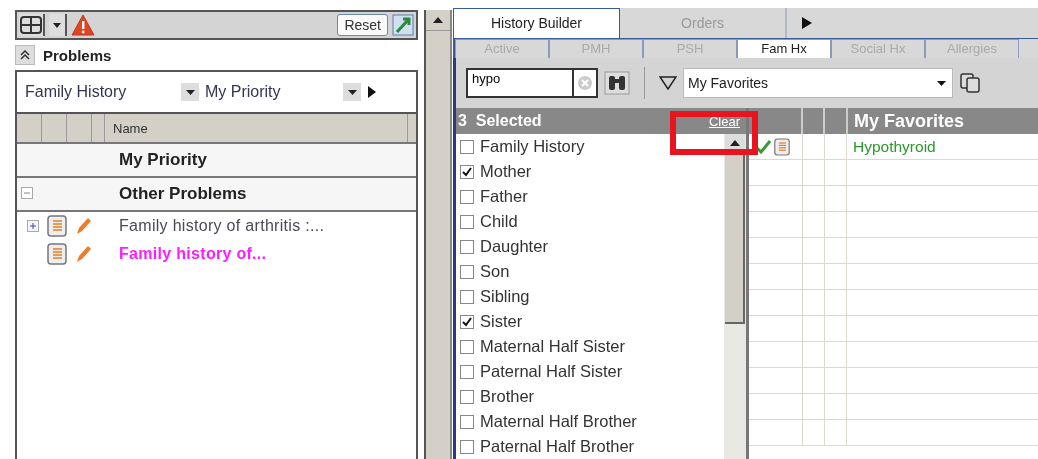 This screenshot has height=459, width=1038. Describe the element at coordinates (514, 246) in the screenshot. I see `relative-label: Daughter` at that location.